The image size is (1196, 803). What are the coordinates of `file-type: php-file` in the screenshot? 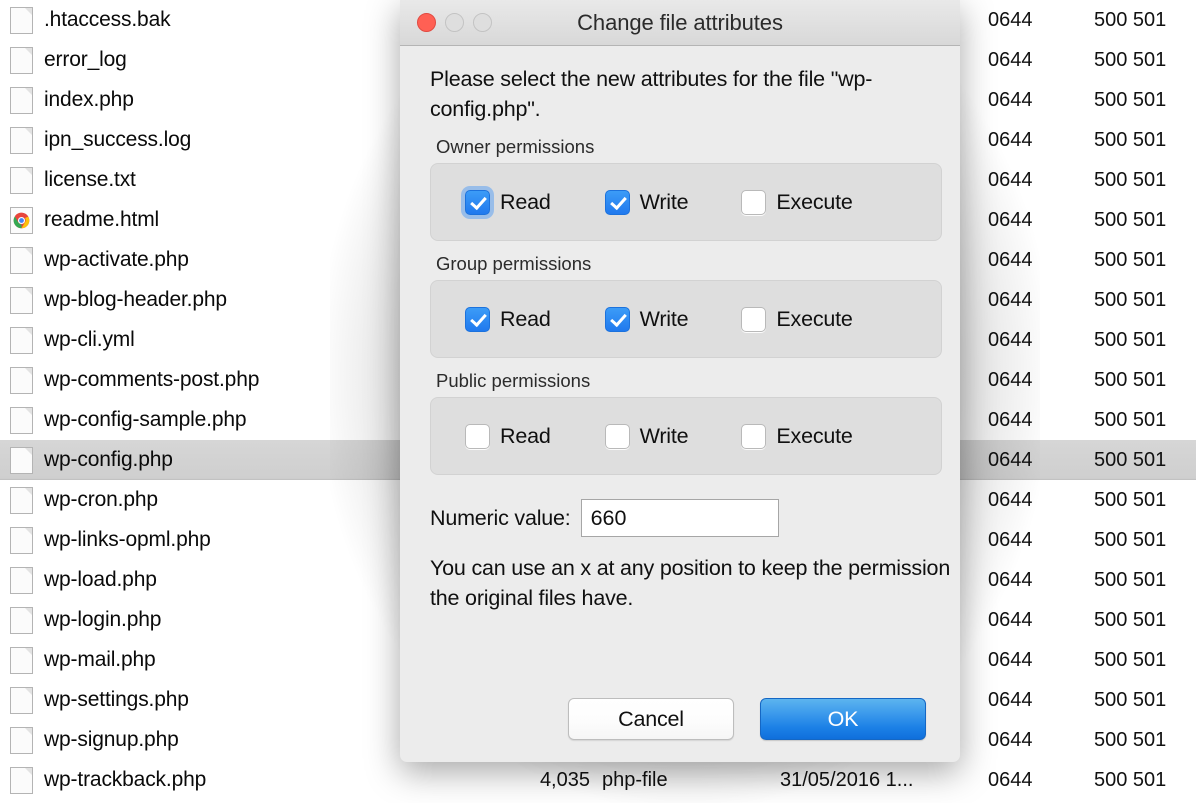 It's located at (635, 779).